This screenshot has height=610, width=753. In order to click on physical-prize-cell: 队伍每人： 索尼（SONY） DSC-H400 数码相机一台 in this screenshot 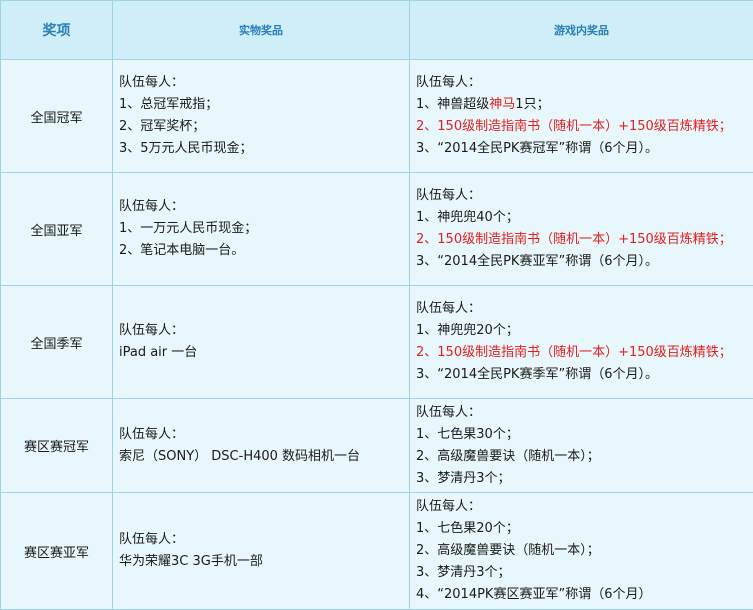, I will do `click(261, 446)`.